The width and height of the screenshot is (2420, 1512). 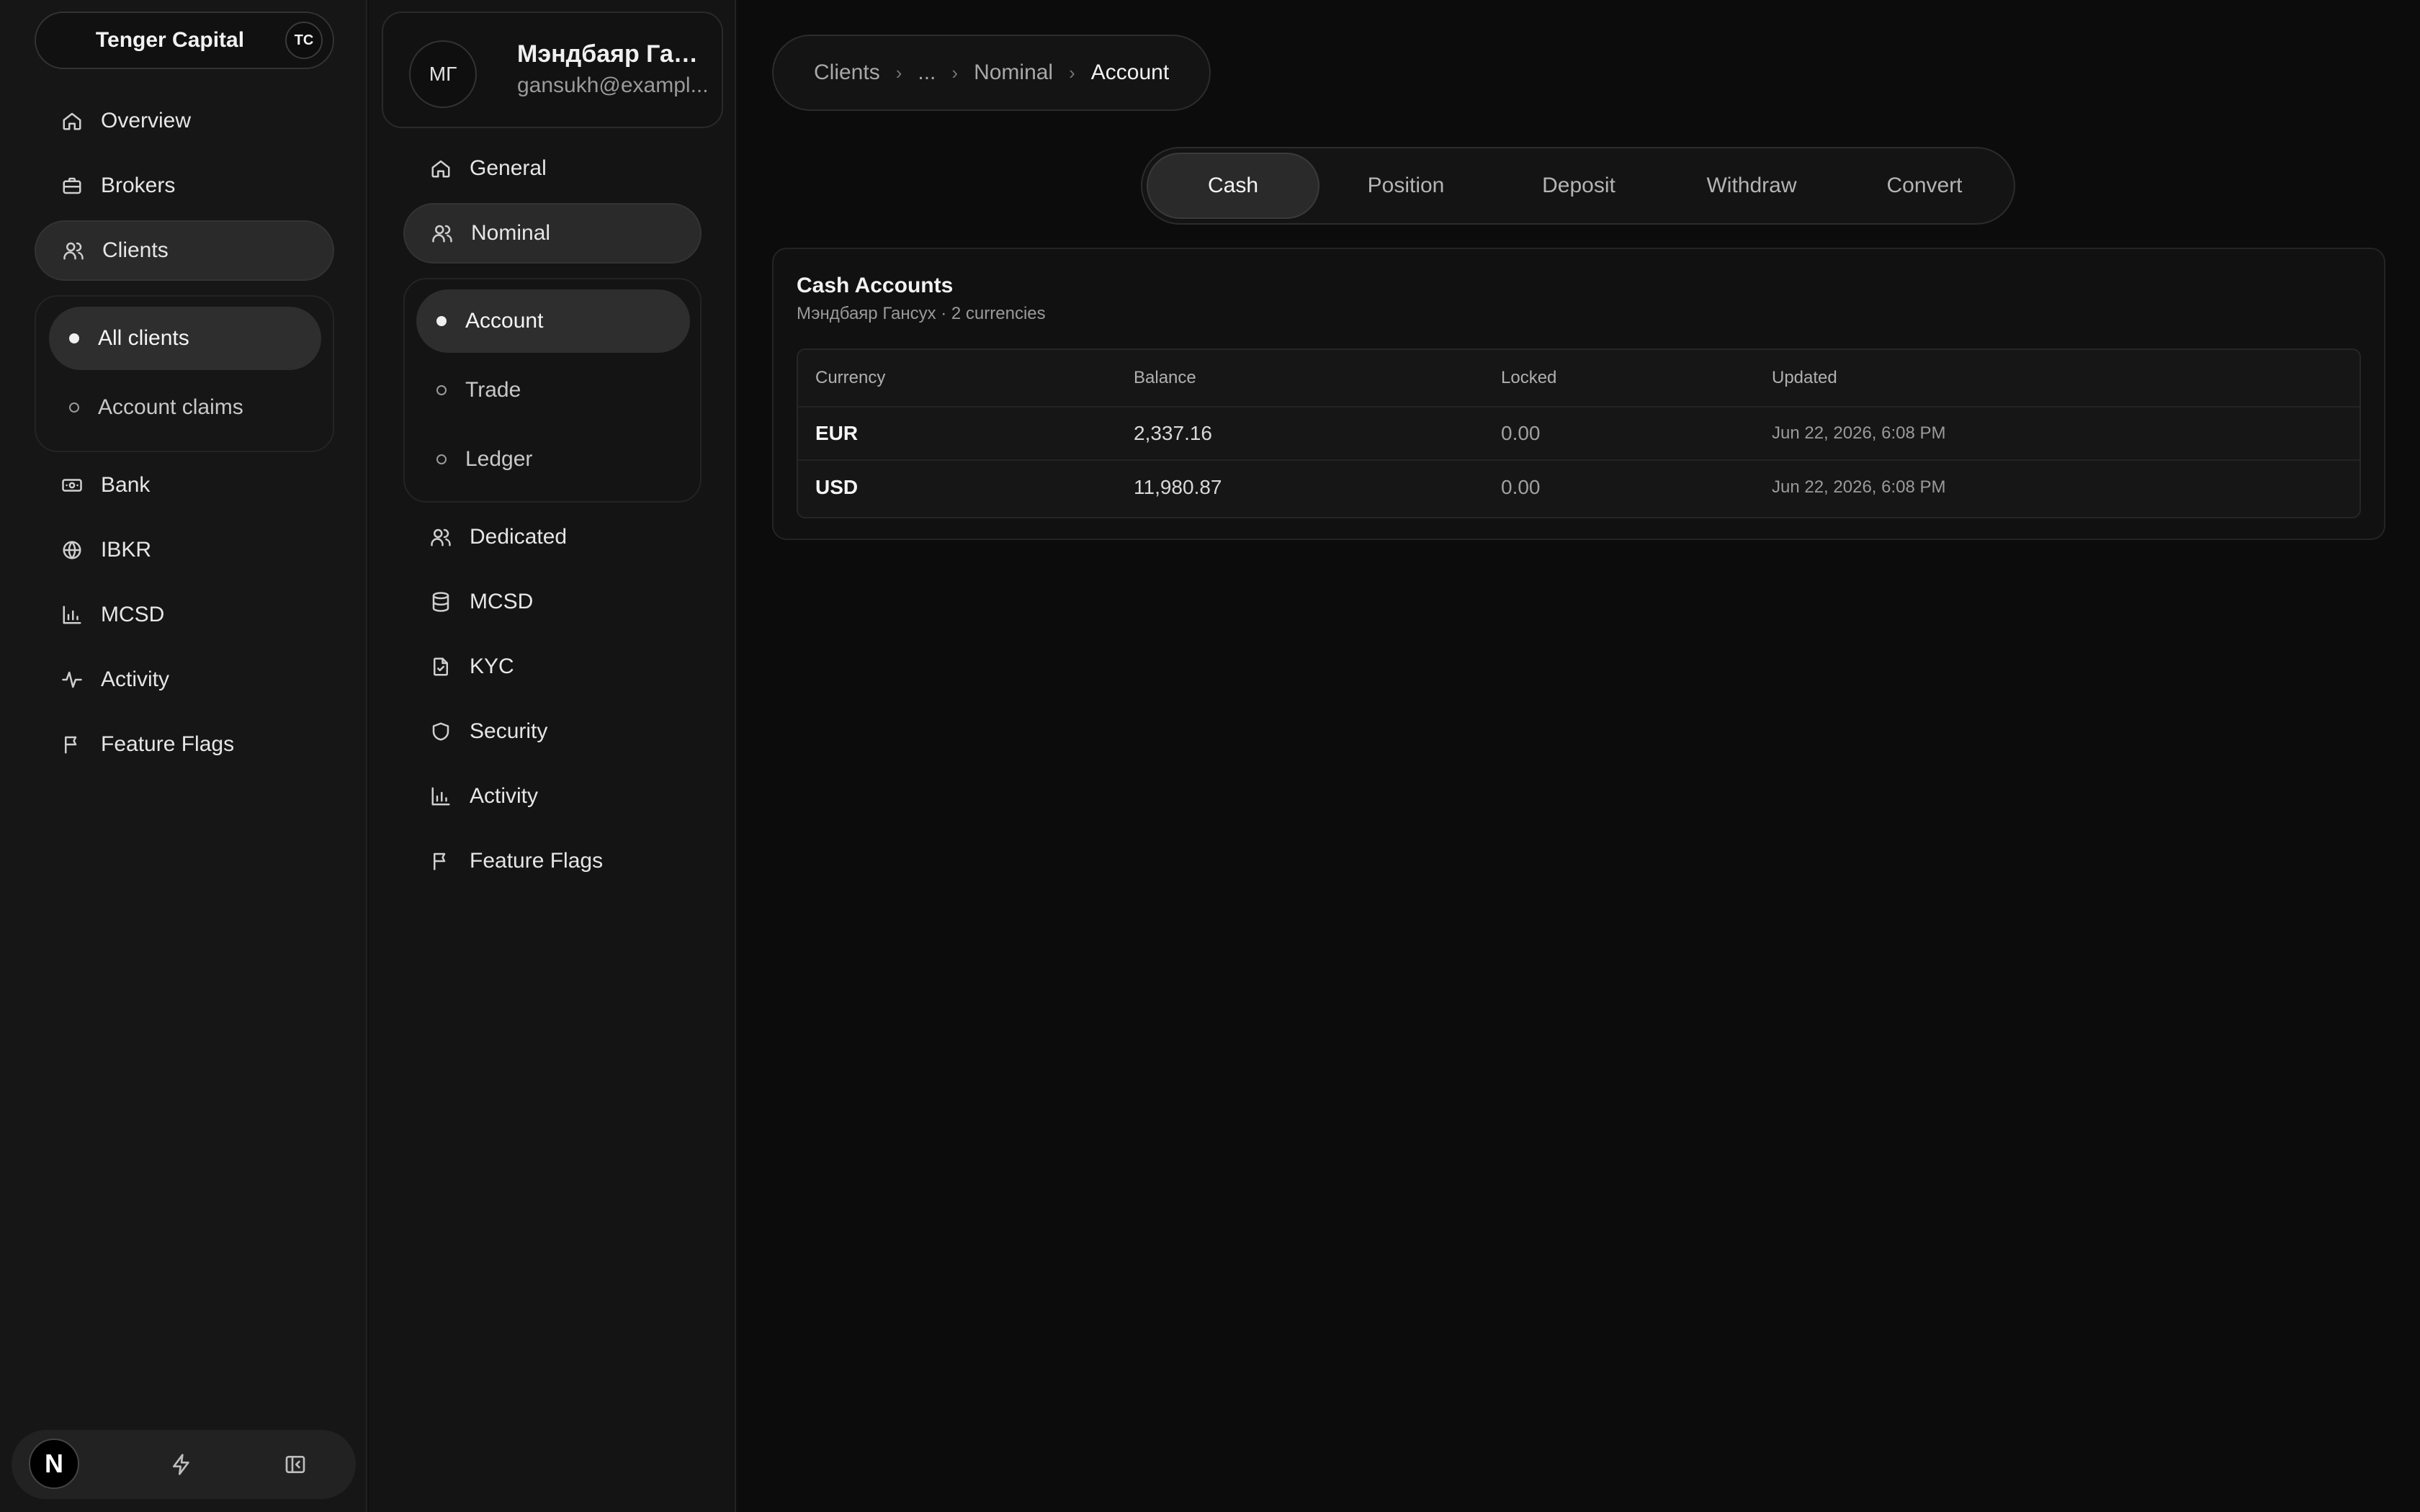 I want to click on subnav-item-account: Account, so click(x=553, y=321).